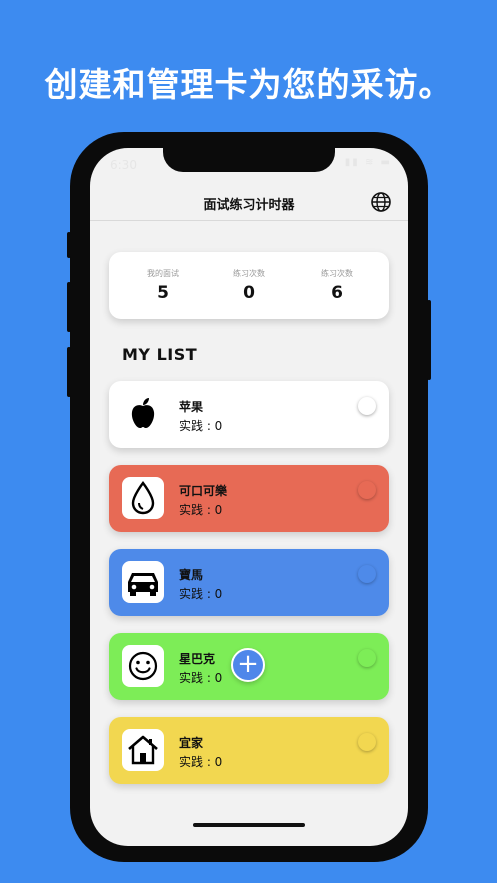 This screenshot has width=497, height=883. Describe the element at coordinates (163, 293) in the screenshot. I see `stat-value: 5` at that location.